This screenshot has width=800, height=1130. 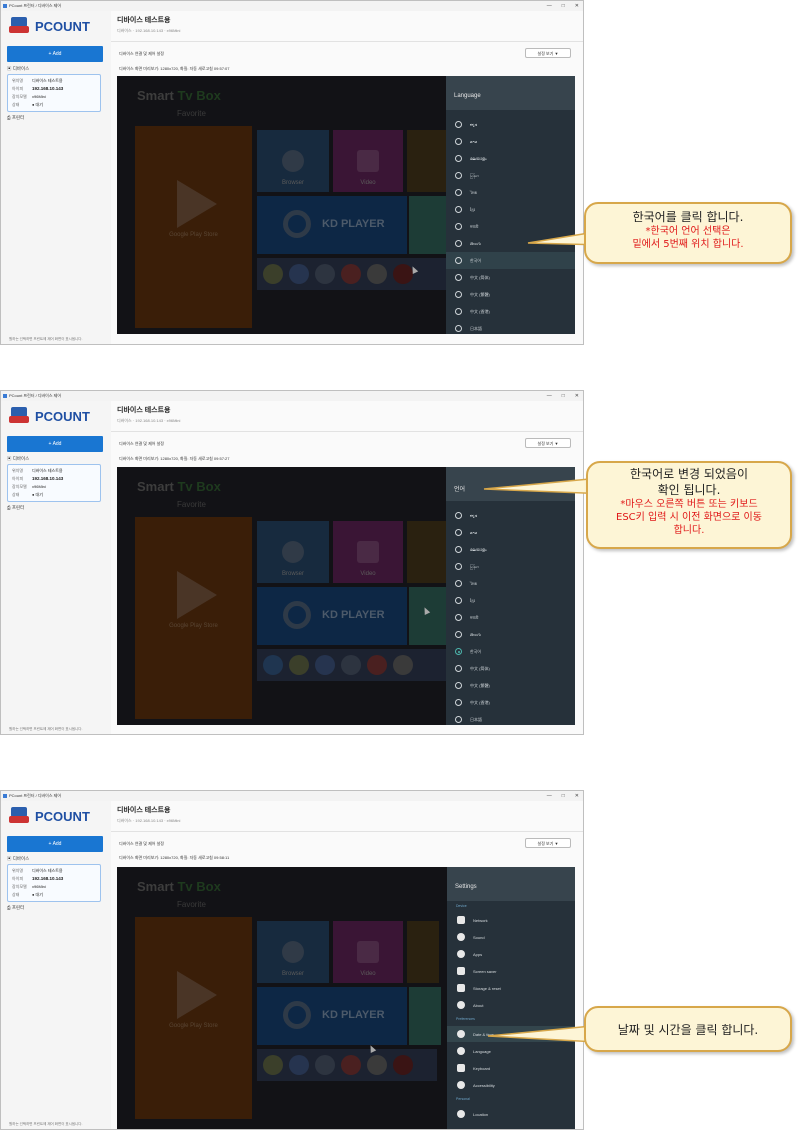 What do you see at coordinates (511, 920) in the screenshot?
I see `settings-network: Network` at bounding box center [511, 920].